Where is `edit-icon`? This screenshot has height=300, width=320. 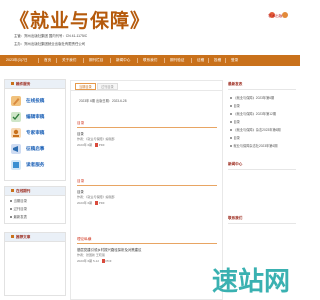 edit-icon is located at coordinates (16, 101).